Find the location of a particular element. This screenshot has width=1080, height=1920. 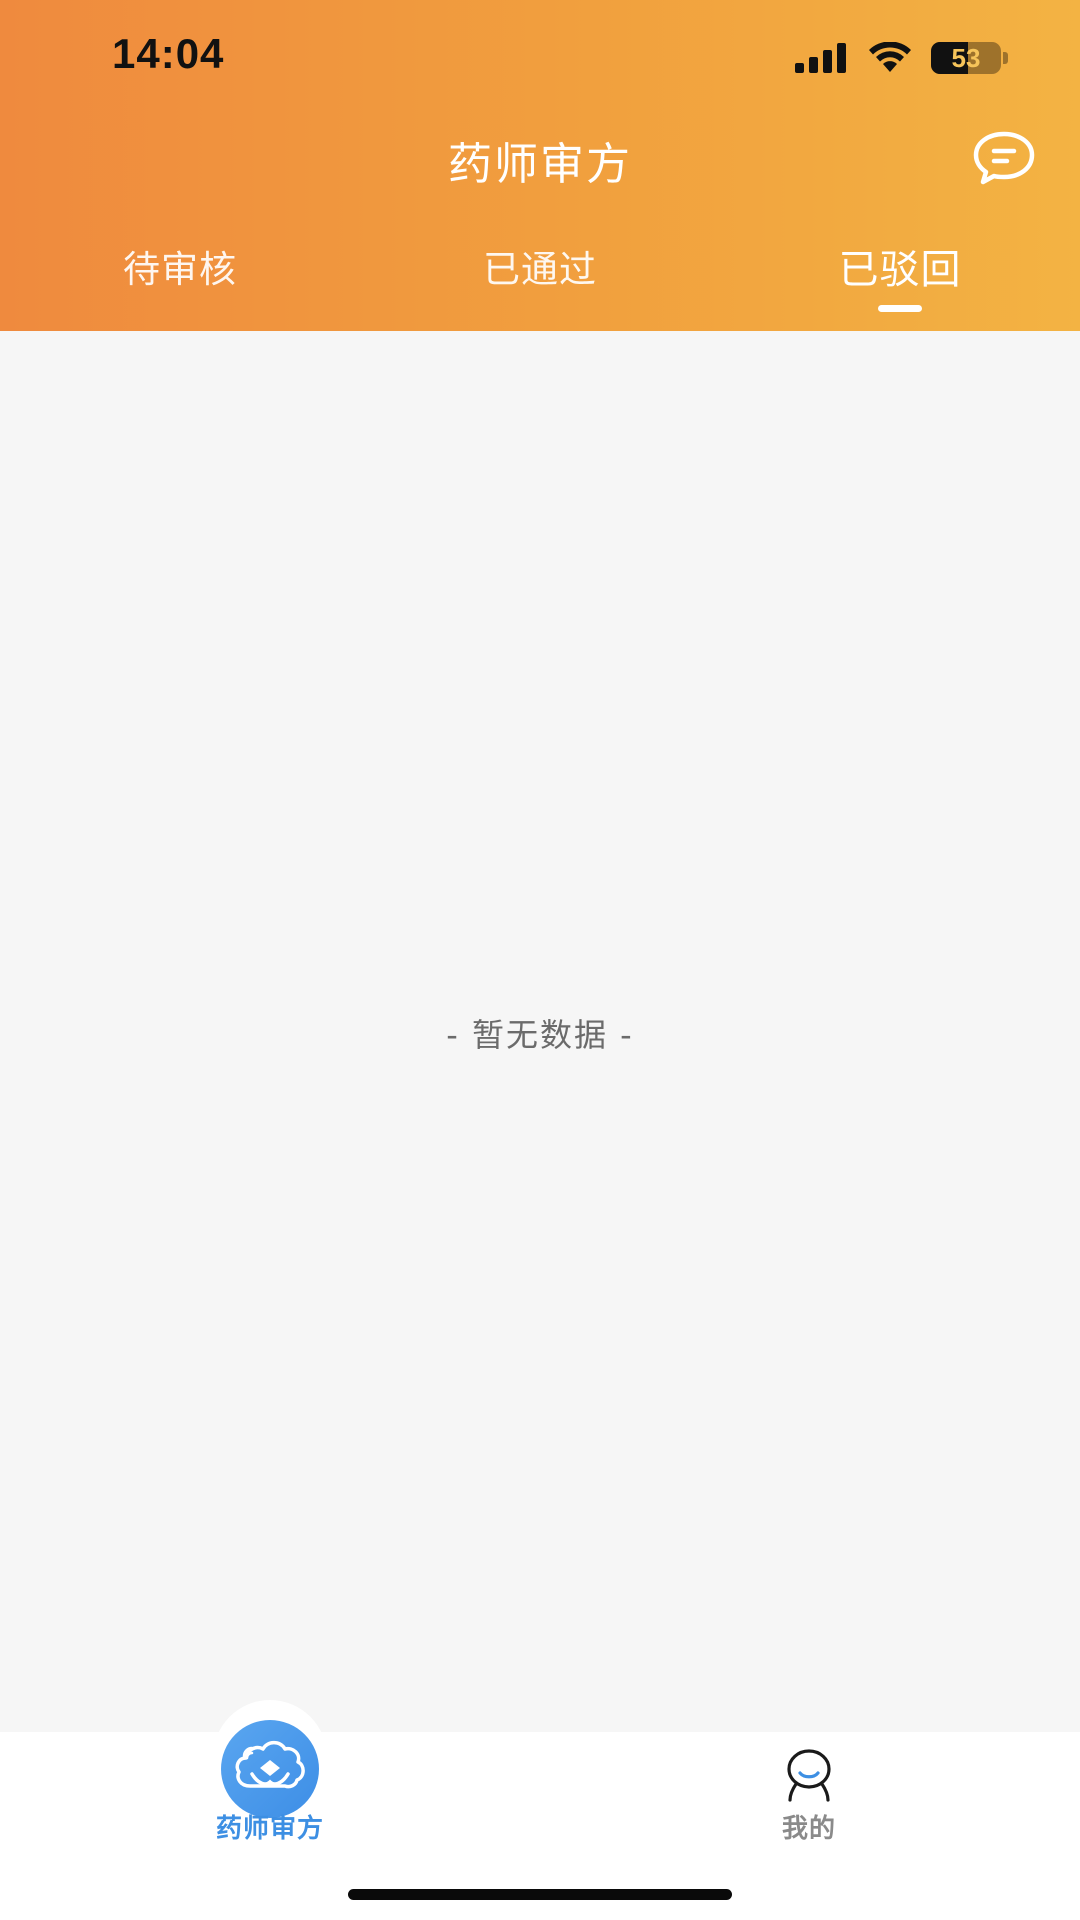

battery-body: 53 is located at coordinates (966, 58).